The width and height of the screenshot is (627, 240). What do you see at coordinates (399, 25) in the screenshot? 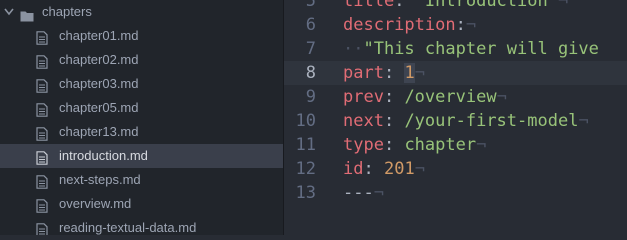
I see `code-token: description` at bounding box center [399, 25].